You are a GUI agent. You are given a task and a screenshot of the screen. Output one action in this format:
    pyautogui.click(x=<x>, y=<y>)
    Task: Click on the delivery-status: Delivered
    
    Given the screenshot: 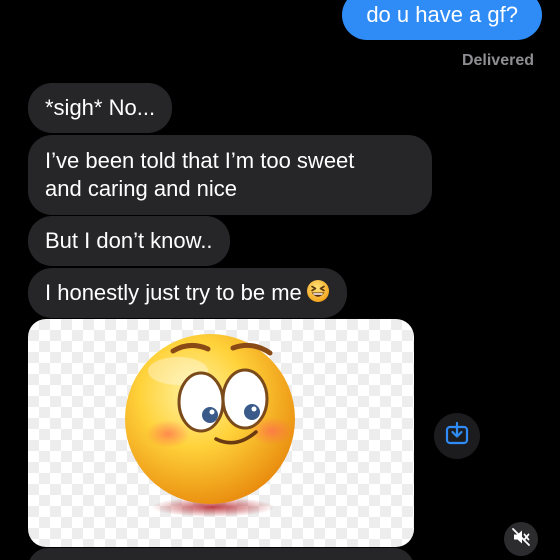 What is the action you would take?
    pyautogui.click(x=497, y=60)
    